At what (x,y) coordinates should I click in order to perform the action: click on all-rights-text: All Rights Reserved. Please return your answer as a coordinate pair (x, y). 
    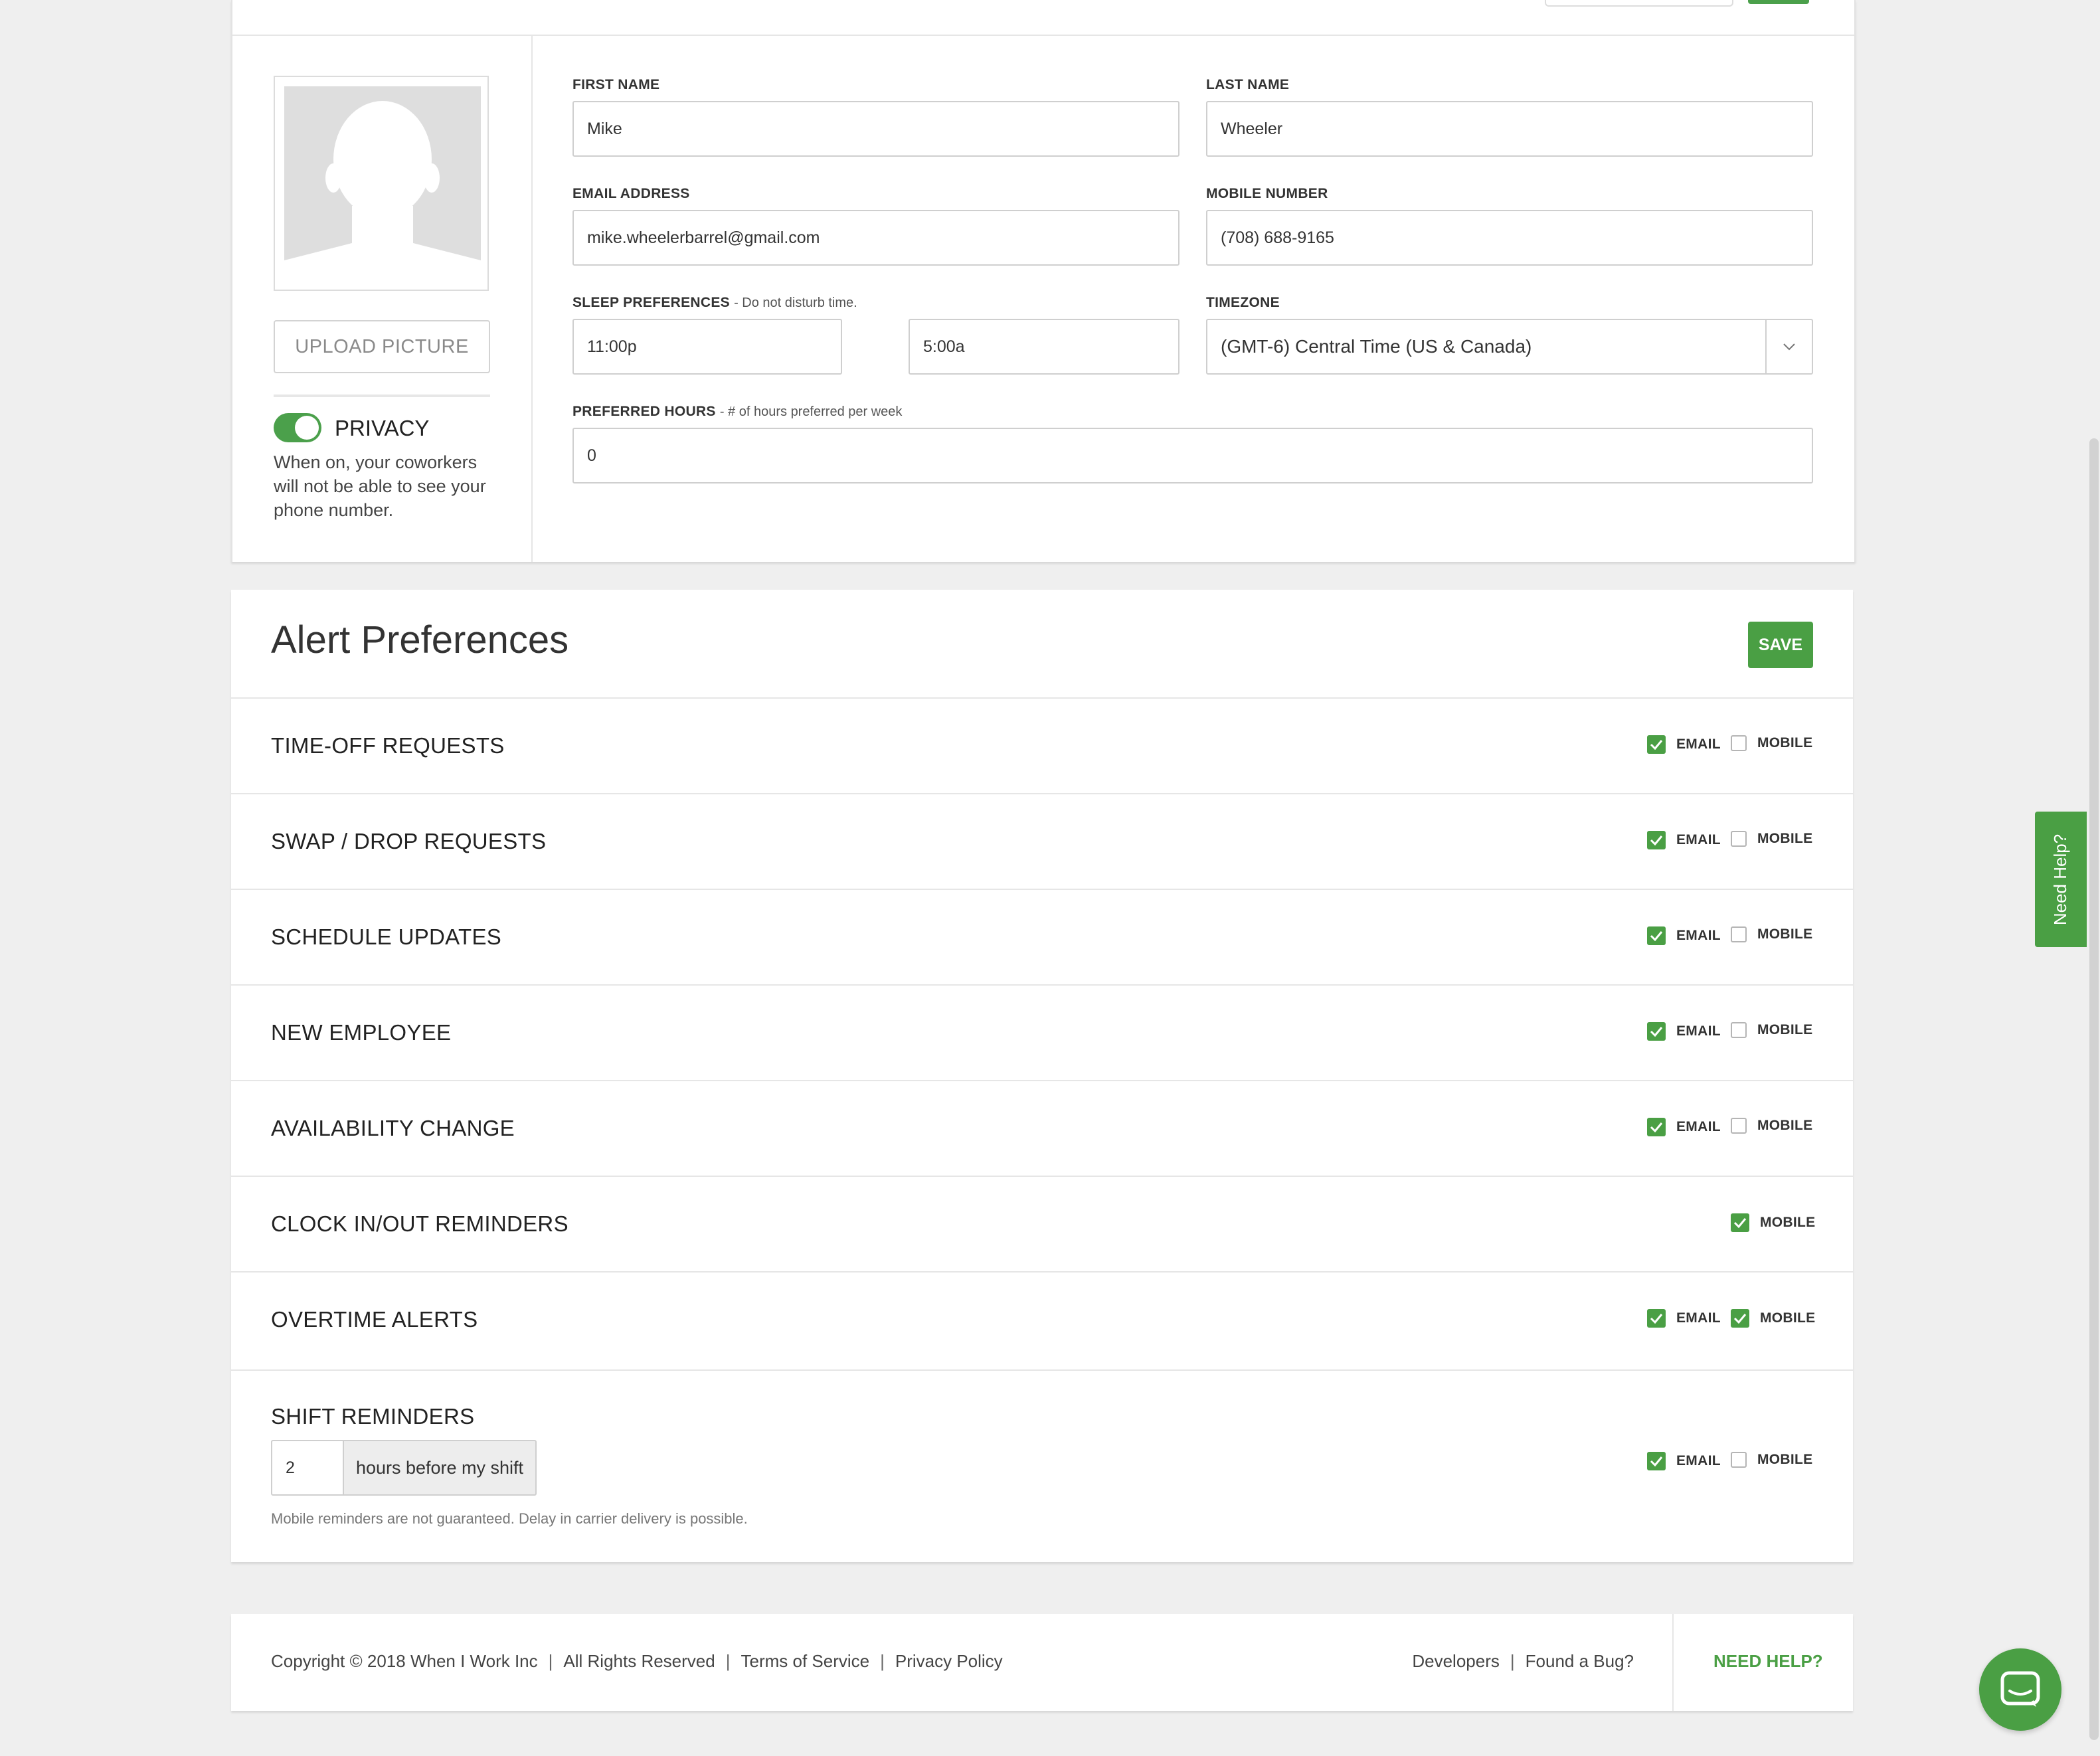
    Looking at the image, I should click on (639, 1661).